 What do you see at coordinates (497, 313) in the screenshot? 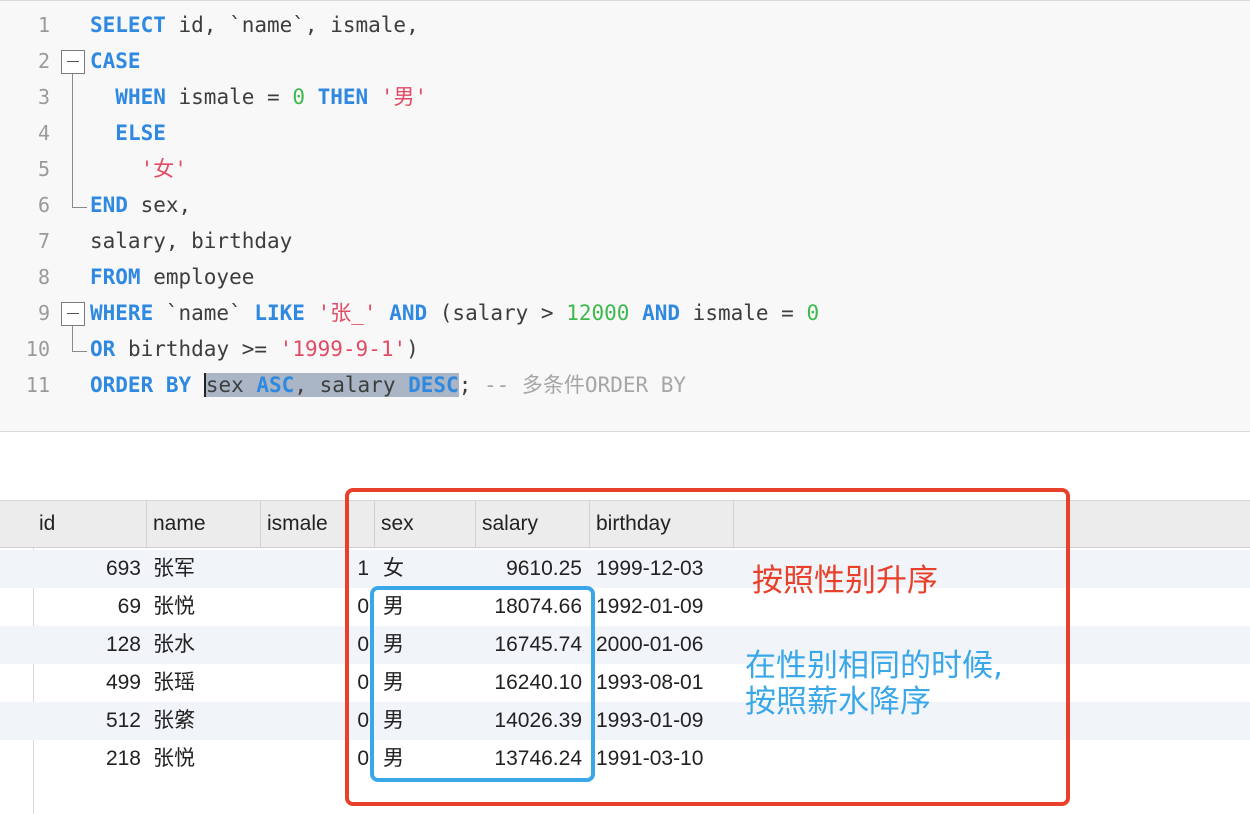
I see `code-token: (salary >` at bounding box center [497, 313].